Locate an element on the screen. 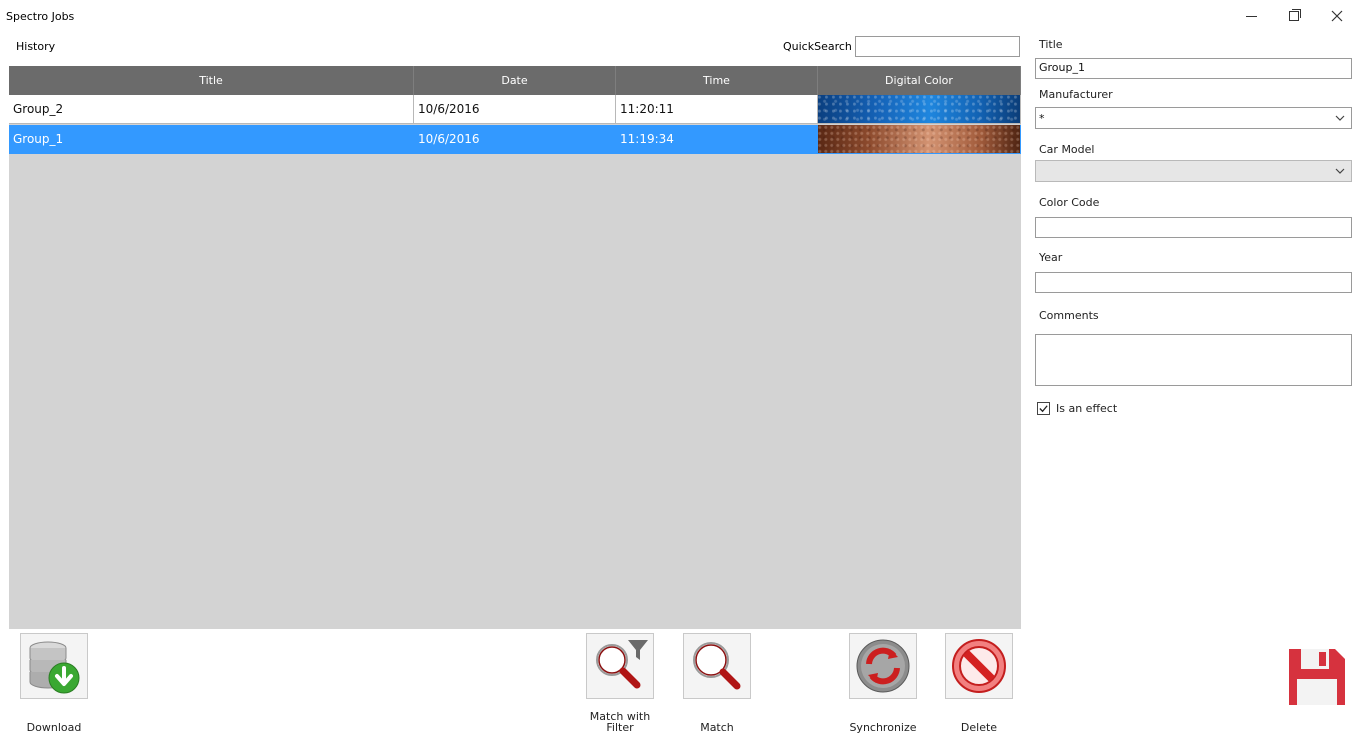  column-header-digital-color: Digital Color is located at coordinates (919, 80).